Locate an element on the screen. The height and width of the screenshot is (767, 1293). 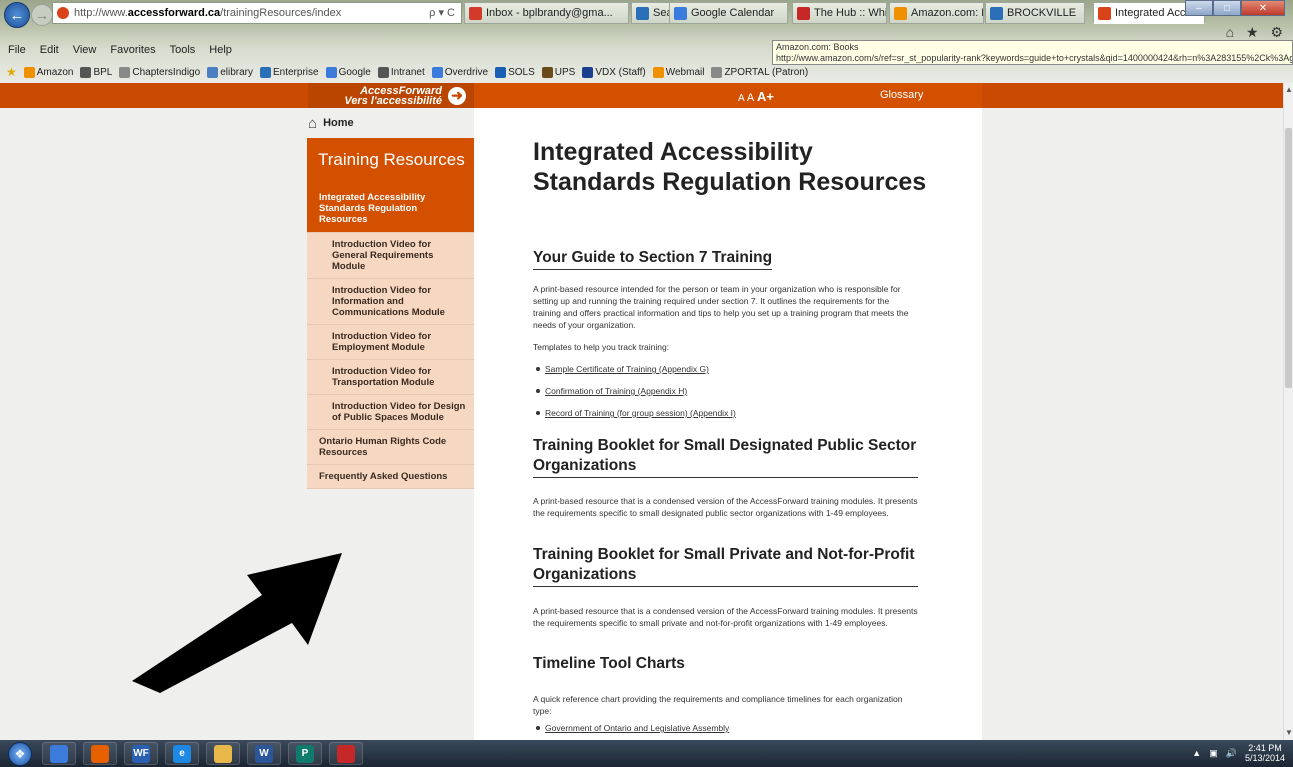
menu-favorites: Favorites is located at coordinates (132, 52).